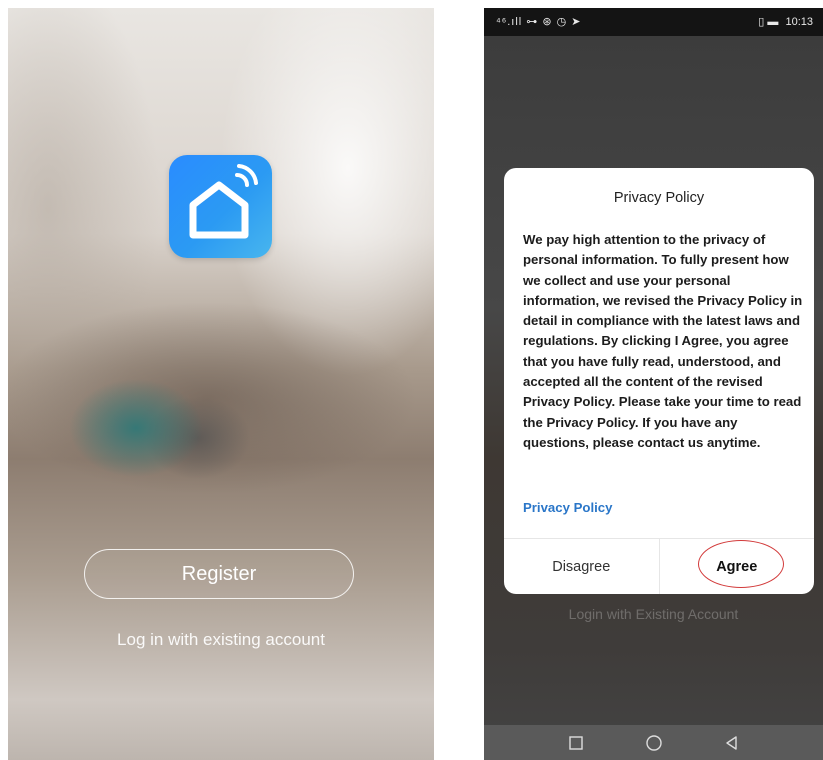  Describe the element at coordinates (539, 22) in the screenshot. I see `status-left-icons: ⁴⁶.ıll ⊶ ⊛ ◷ ➤` at that location.